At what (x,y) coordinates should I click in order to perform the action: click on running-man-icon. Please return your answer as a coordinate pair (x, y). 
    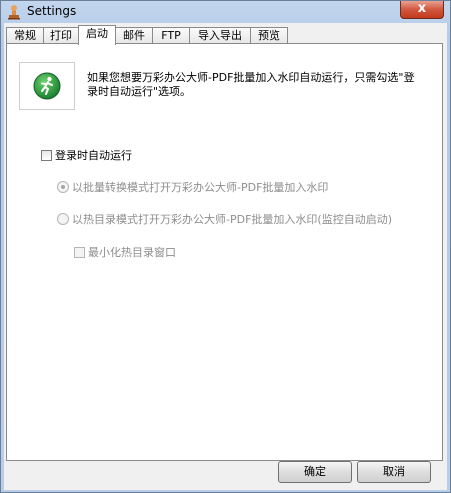
    Looking at the image, I should click on (47, 86).